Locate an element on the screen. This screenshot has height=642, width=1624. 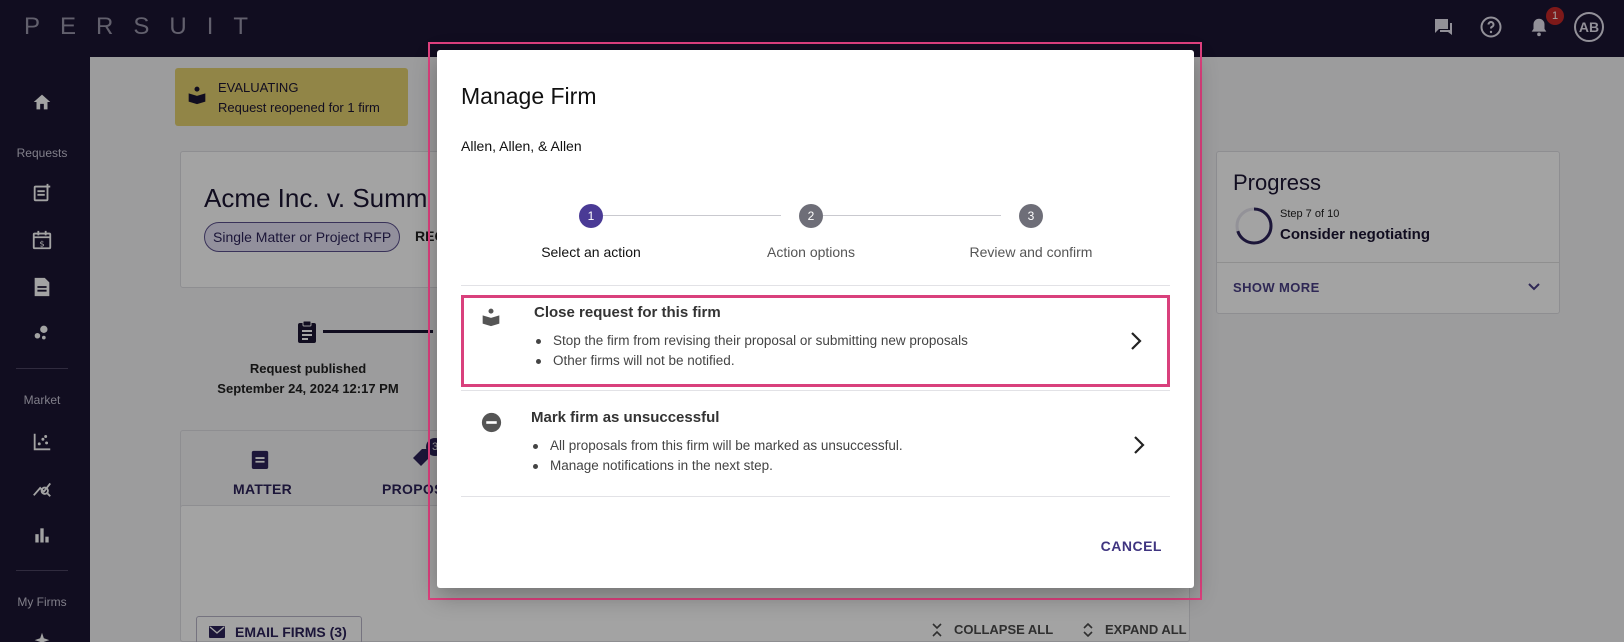
open-book-icon is located at coordinates (491, 317).